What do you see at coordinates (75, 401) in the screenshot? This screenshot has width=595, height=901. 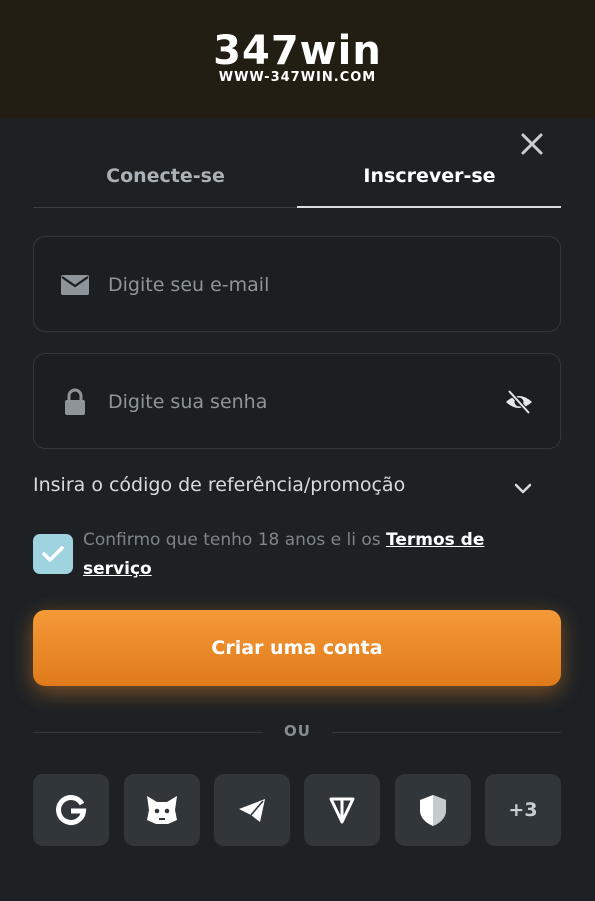 I see `lock-icon` at bounding box center [75, 401].